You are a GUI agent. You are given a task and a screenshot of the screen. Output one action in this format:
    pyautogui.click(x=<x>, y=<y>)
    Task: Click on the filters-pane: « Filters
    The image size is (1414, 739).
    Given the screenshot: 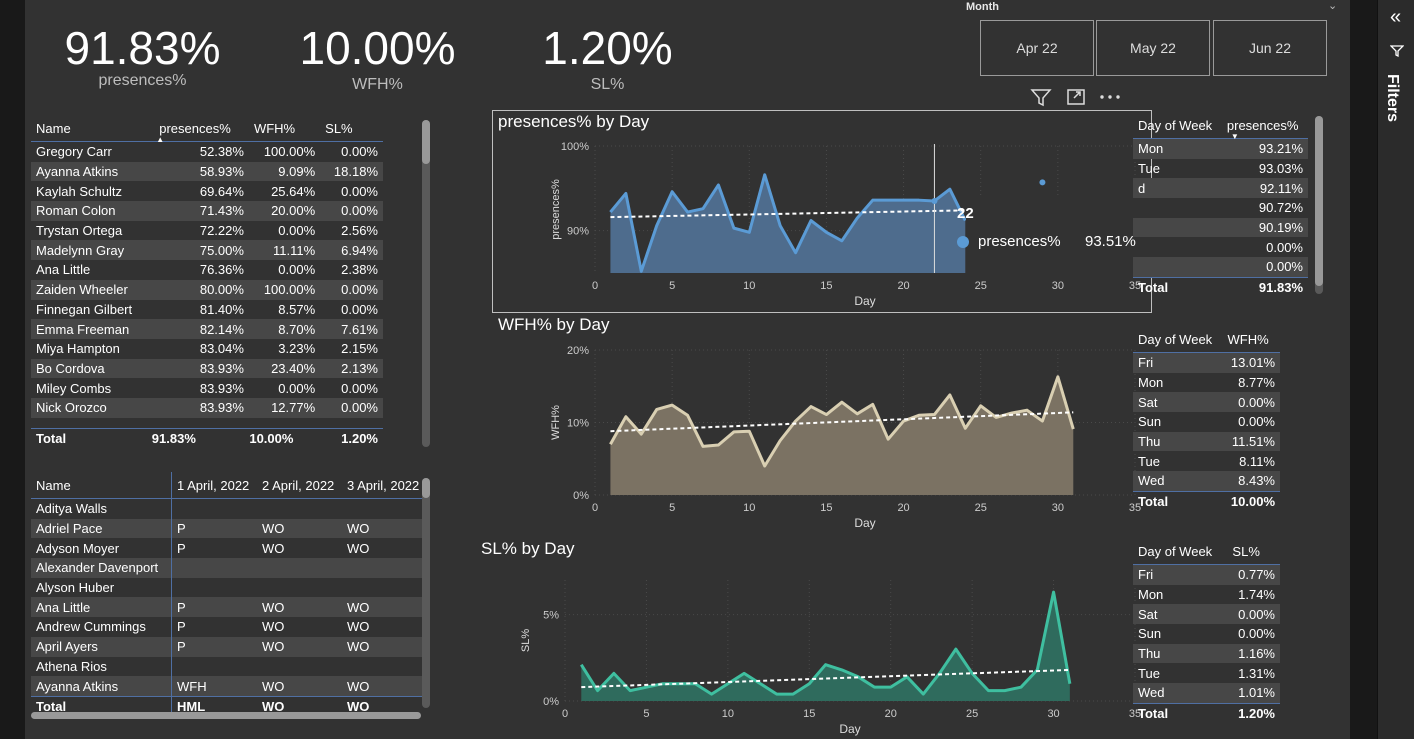 What is the action you would take?
    pyautogui.click(x=1395, y=369)
    